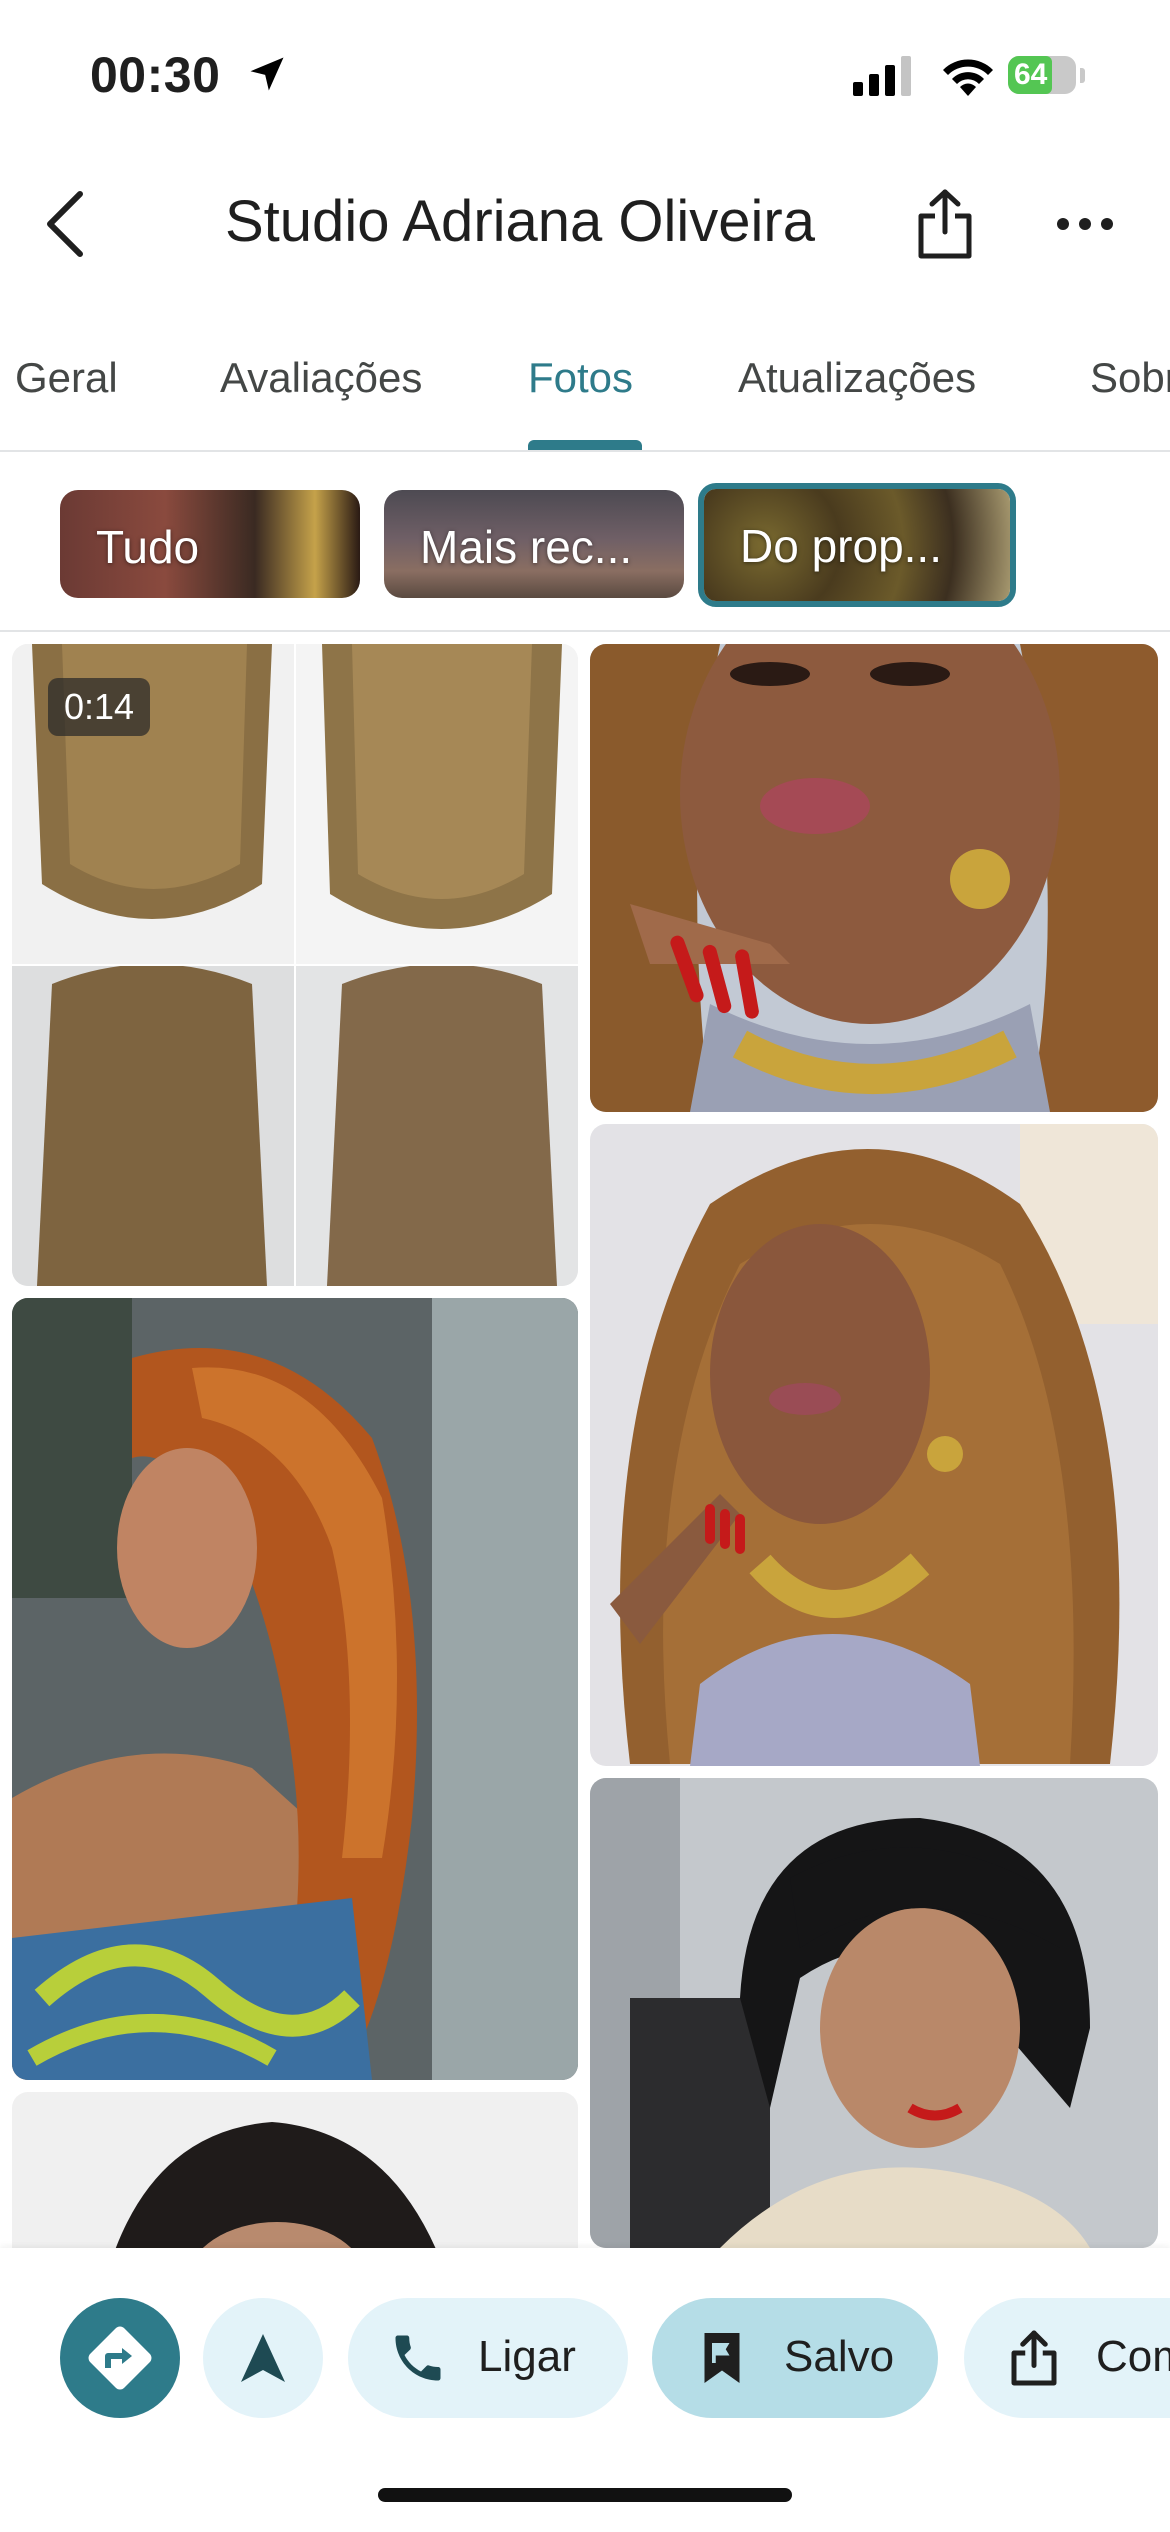 The image size is (1170, 2532). Describe the element at coordinates (1067, 2358) in the screenshot. I see `share-button: Compartilhar` at that location.